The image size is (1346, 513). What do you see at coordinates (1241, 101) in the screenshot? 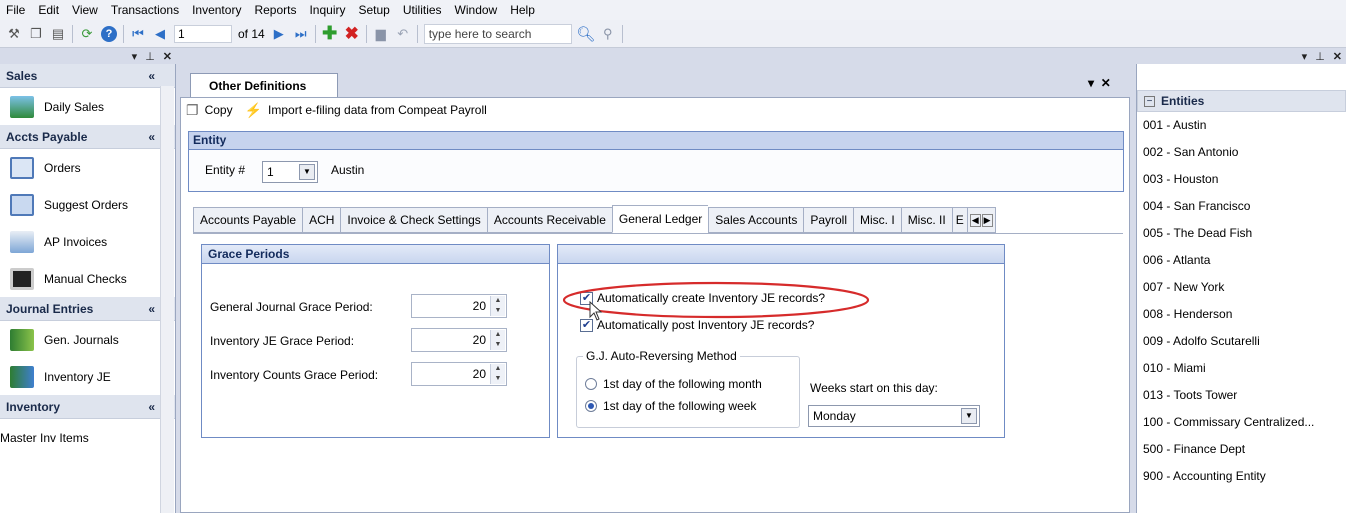
I see `entities-header: − Entities` at bounding box center [1241, 101].